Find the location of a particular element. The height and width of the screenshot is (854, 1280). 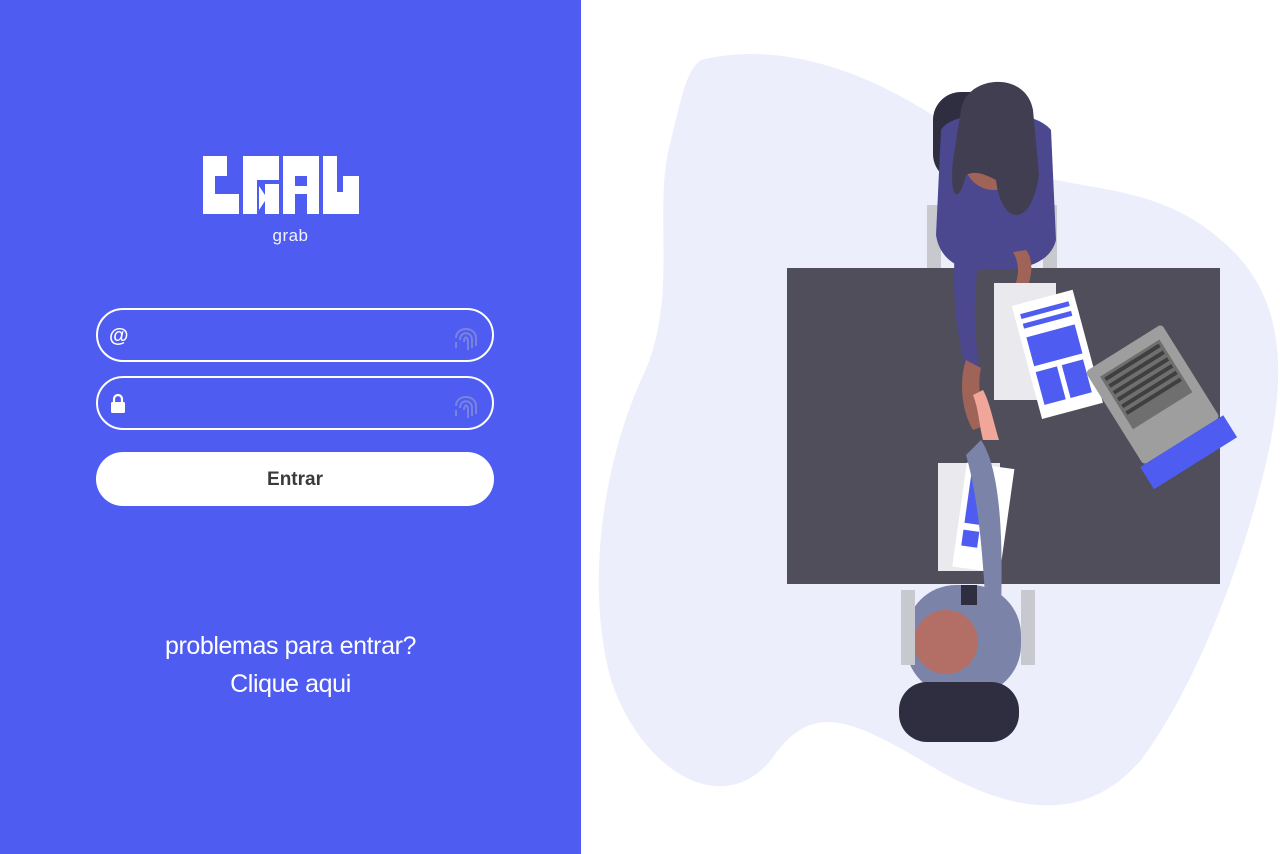

help-link: Clique aqui is located at coordinates (290, 684).